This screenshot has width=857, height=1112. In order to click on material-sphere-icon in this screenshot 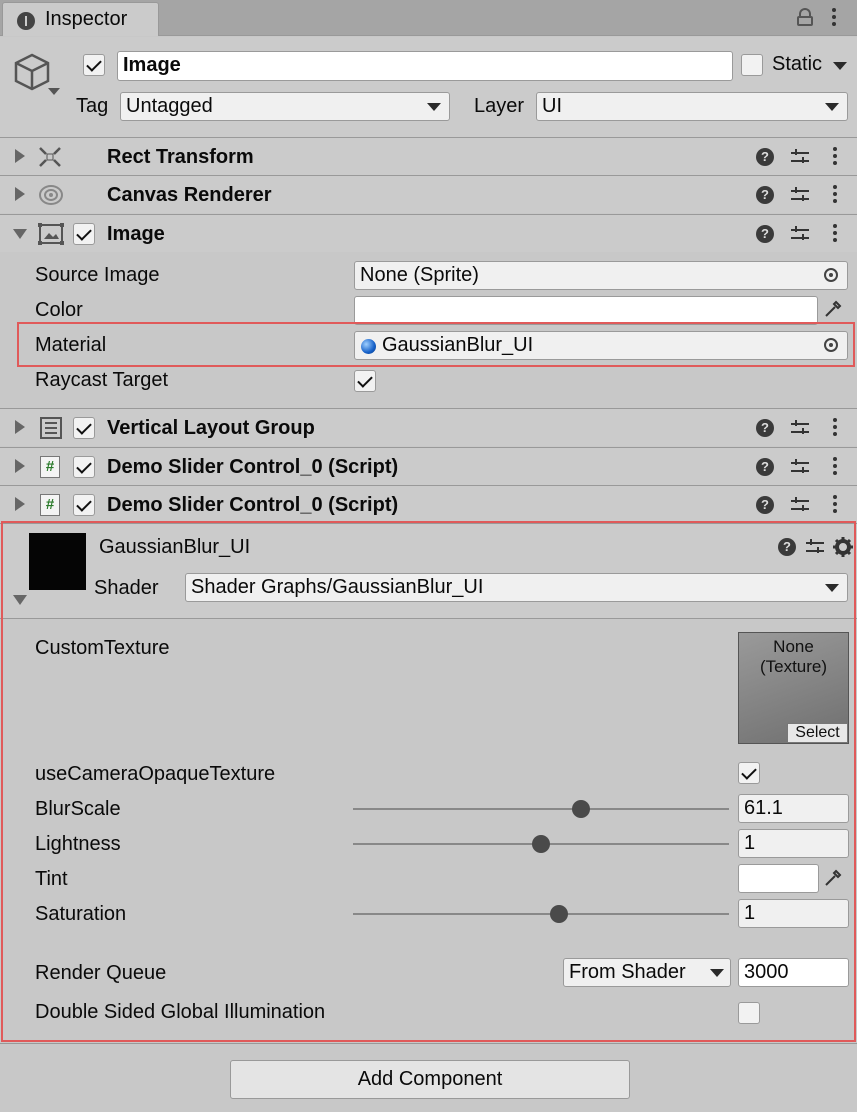, I will do `click(368, 346)`.